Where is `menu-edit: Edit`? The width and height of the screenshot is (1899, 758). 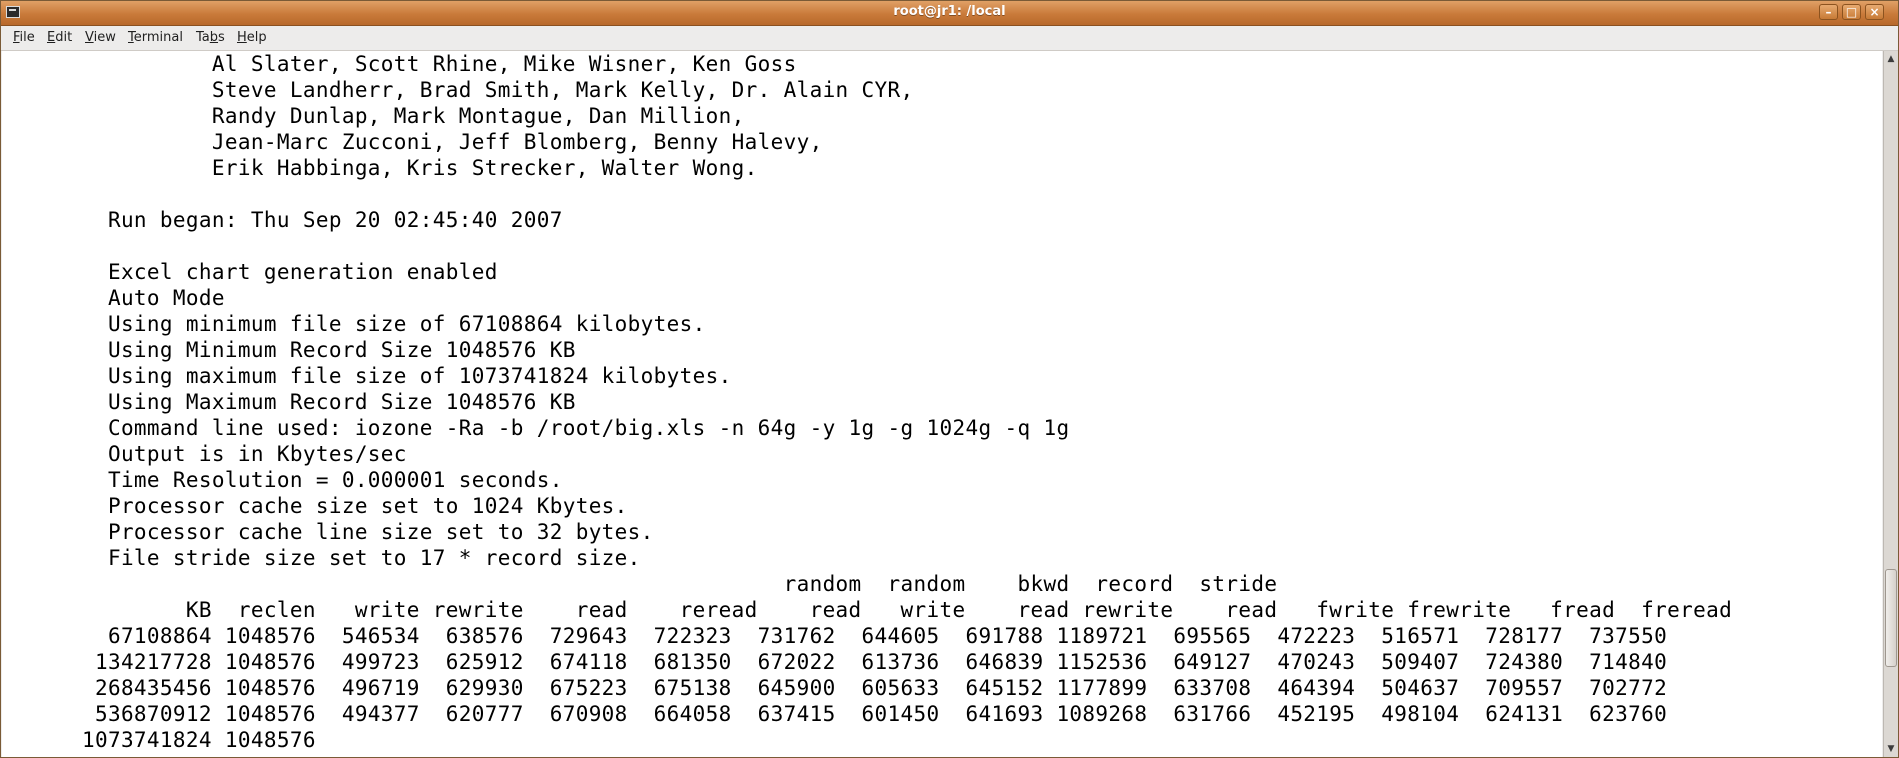 menu-edit: Edit is located at coordinates (59, 37).